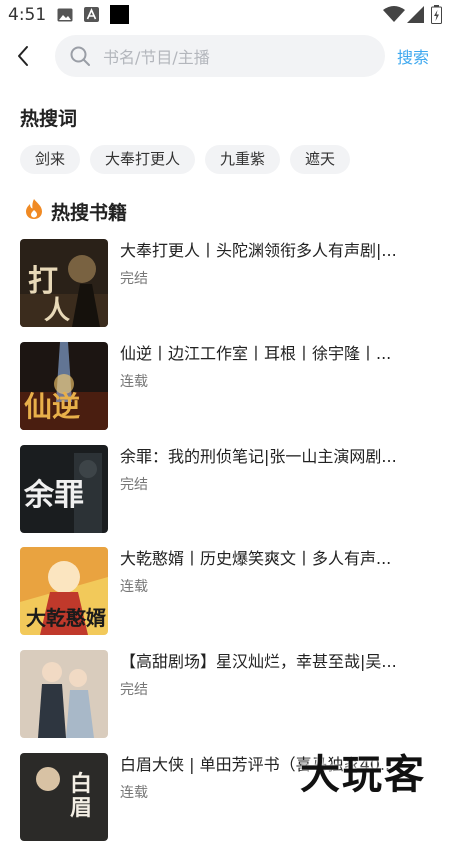 This screenshot has width=450, height=841. I want to click on svg-text: 仙逆, so click(52, 406).